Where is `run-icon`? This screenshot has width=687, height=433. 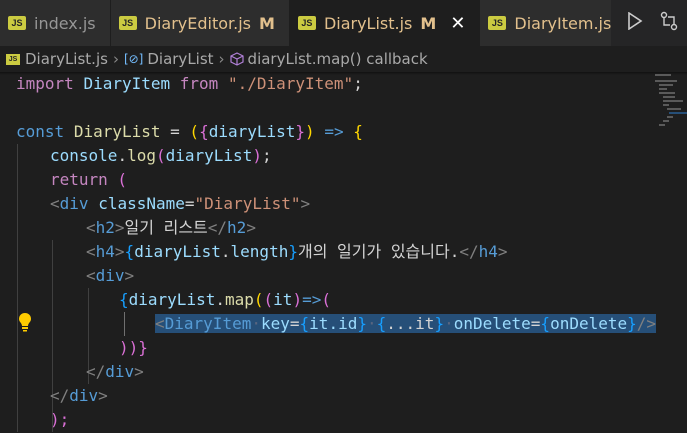
run-icon is located at coordinates (635, 23).